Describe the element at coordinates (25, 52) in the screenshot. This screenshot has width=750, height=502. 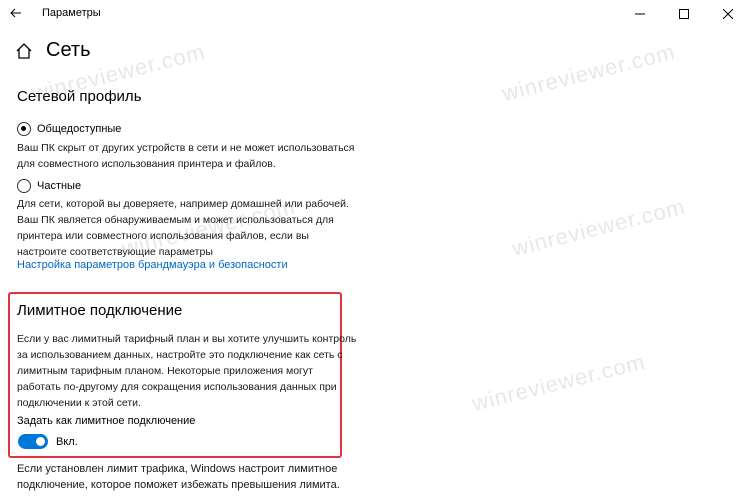
I see `home-icon` at that location.